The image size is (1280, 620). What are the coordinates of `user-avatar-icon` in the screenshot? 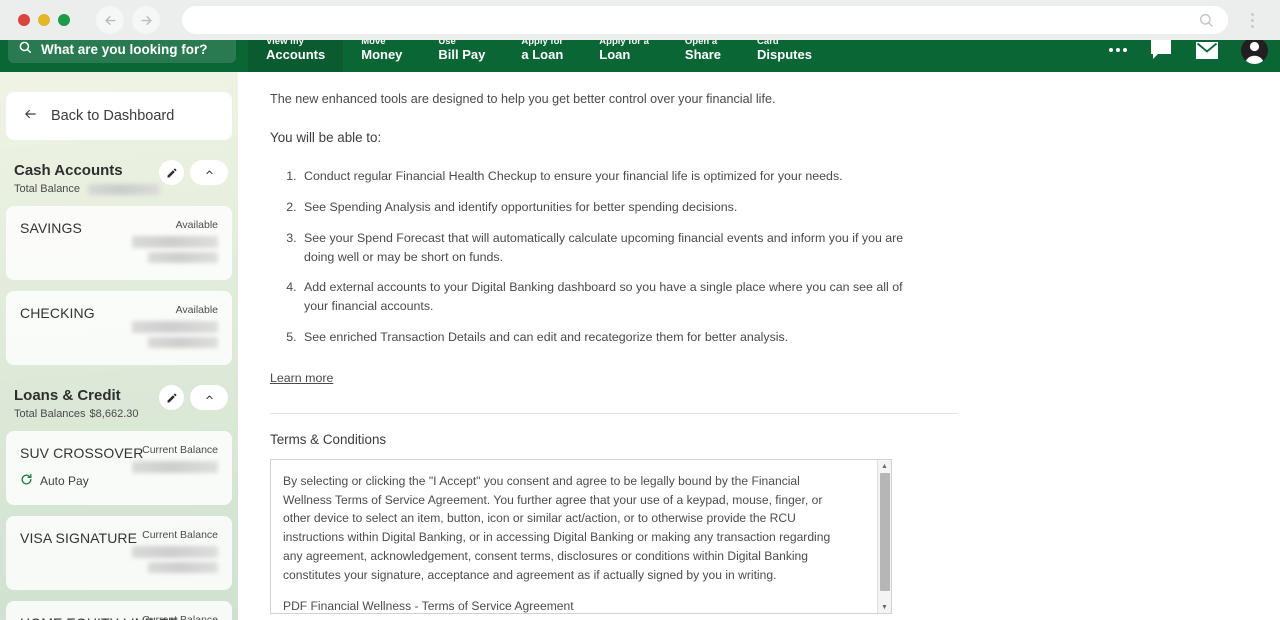 It's located at (1254, 50).